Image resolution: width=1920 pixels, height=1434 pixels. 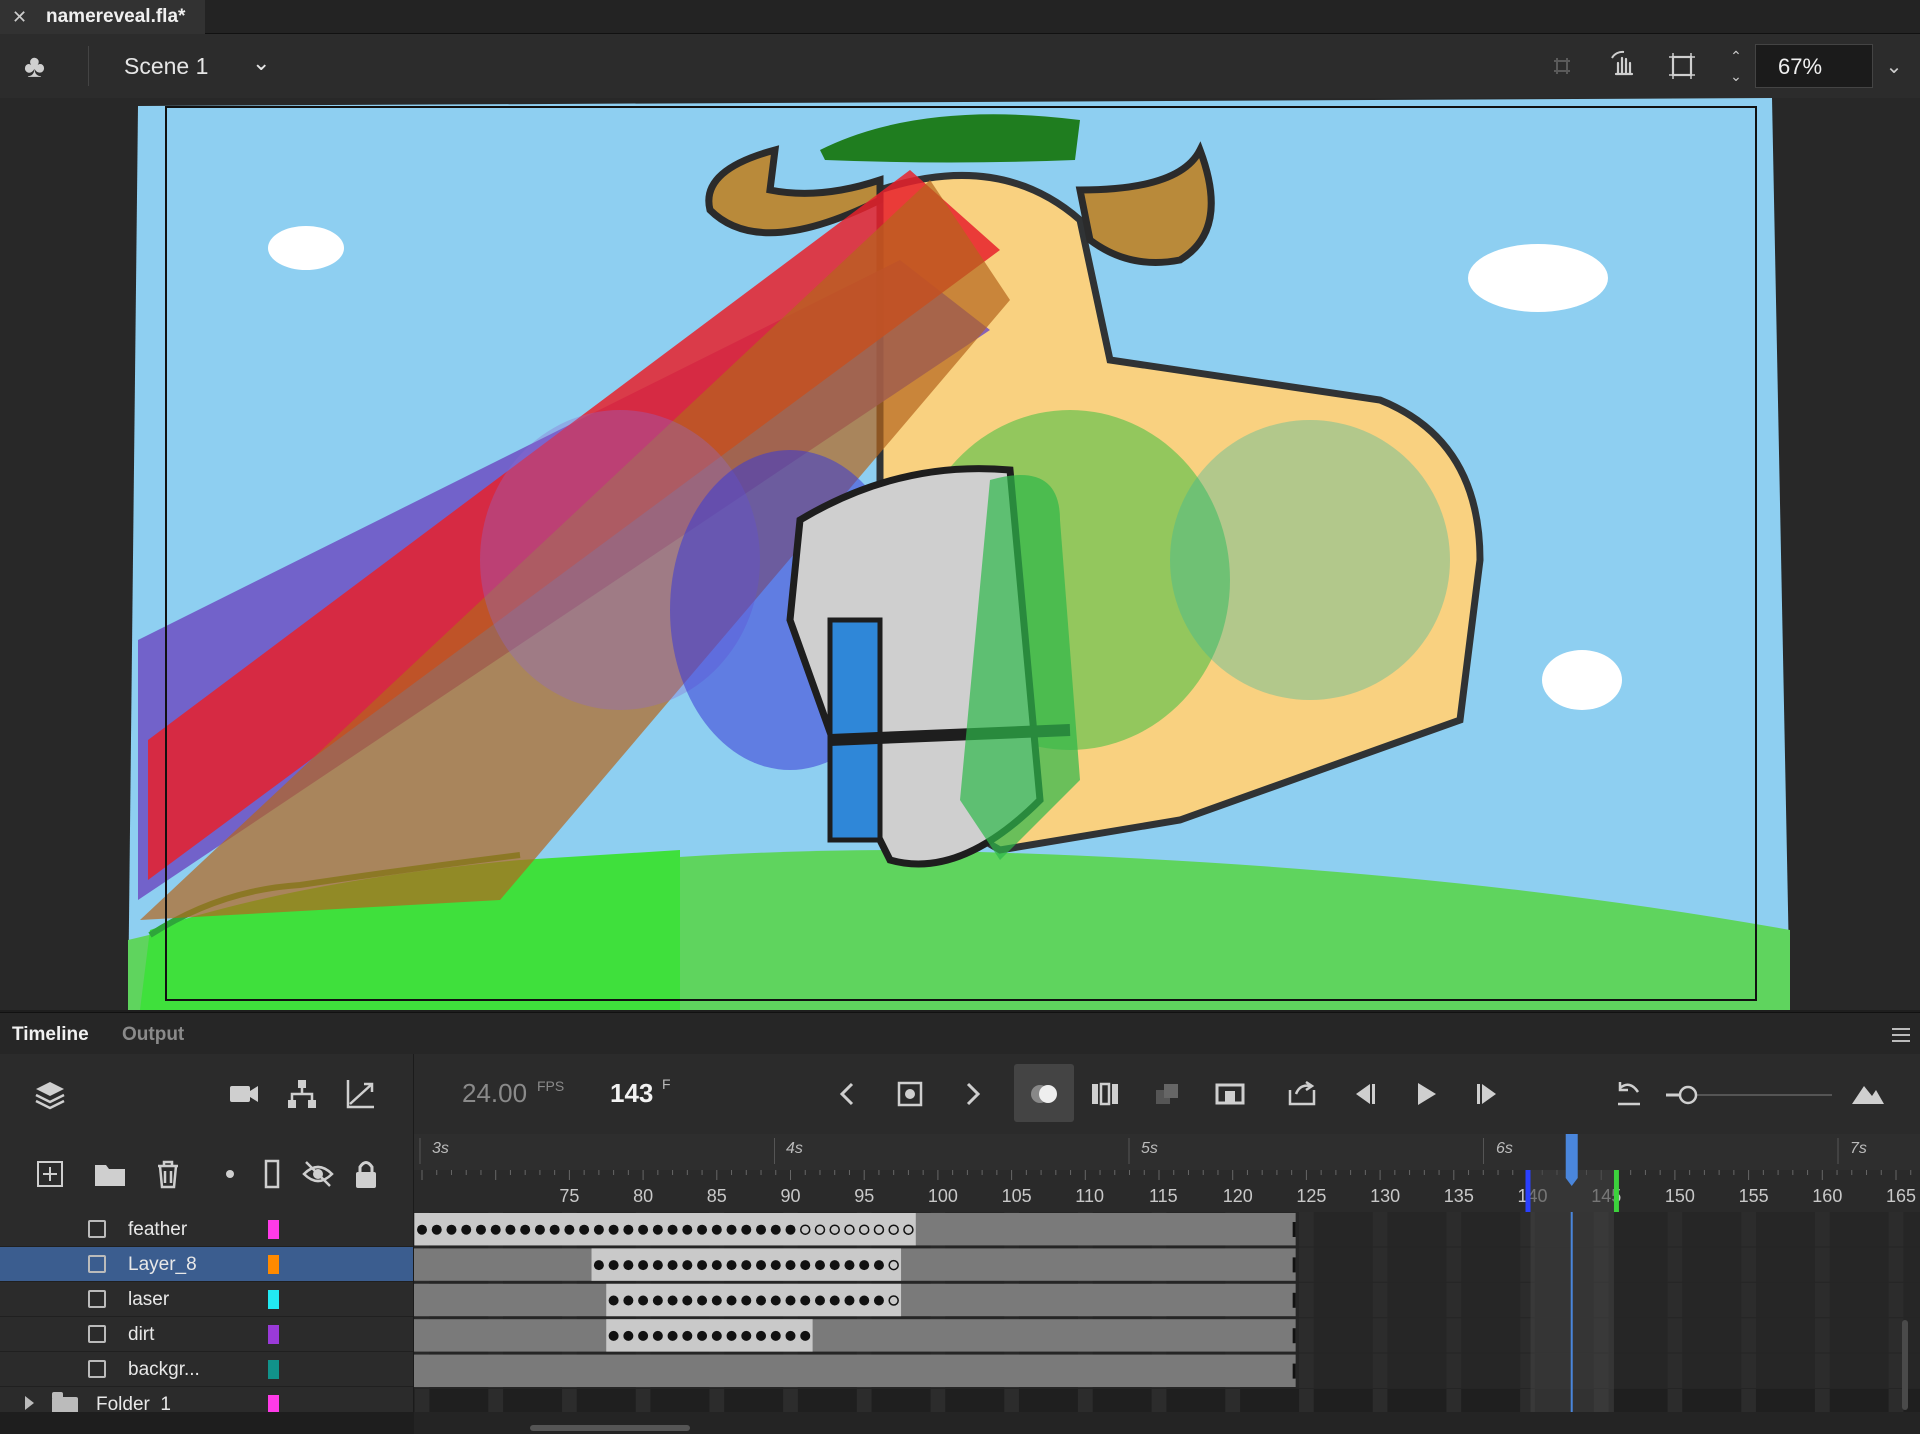 I want to click on layer-name: laser, so click(x=148, y=1300).